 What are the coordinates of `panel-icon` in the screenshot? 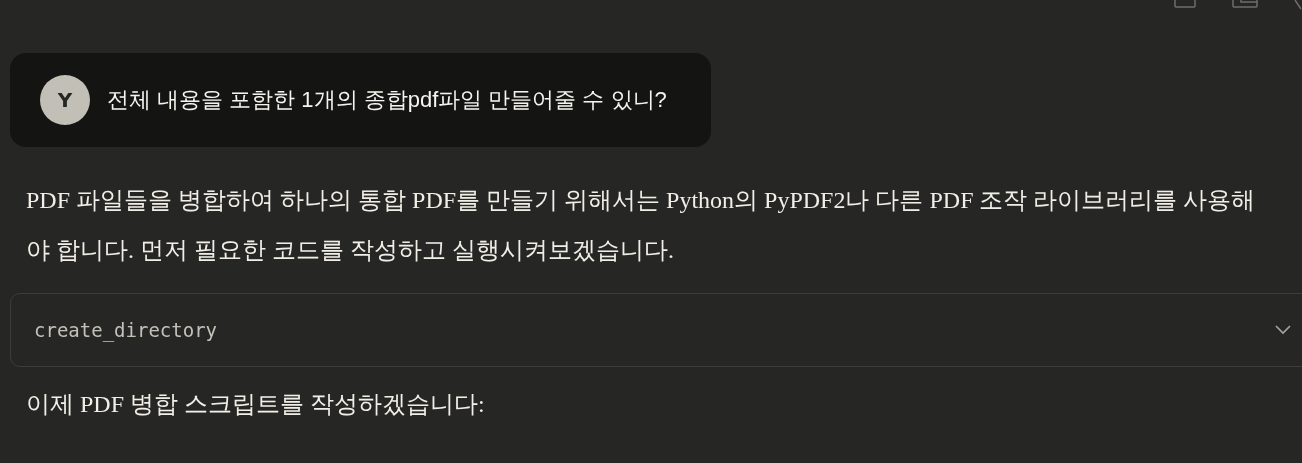 It's located at (1245, 4).